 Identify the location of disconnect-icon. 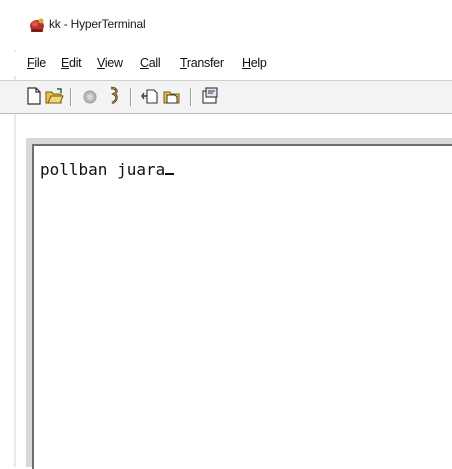
(90, 96).